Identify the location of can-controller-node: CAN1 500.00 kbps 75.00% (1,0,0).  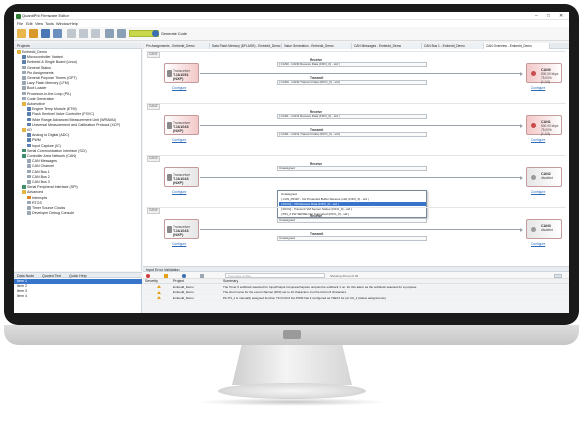
(544, 125).